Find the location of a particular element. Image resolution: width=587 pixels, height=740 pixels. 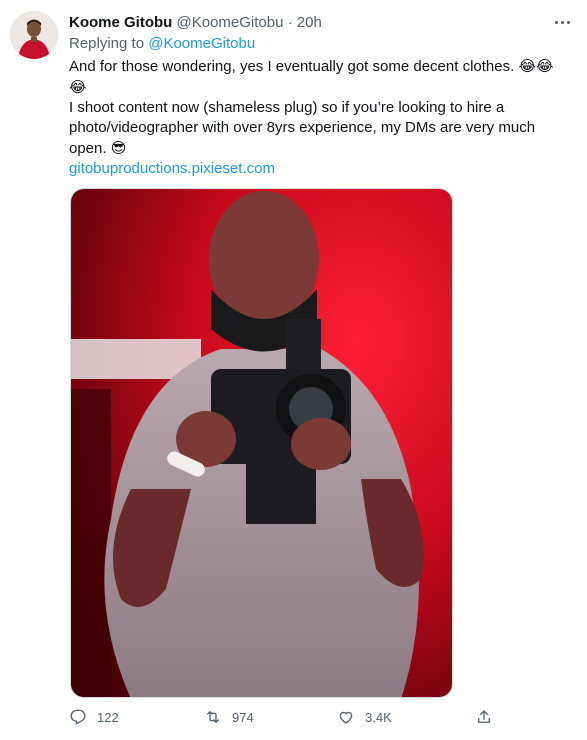

tweet-header: Koome Gitobu @KoomeGitobu · 20h is located at coordinates (195, 23).